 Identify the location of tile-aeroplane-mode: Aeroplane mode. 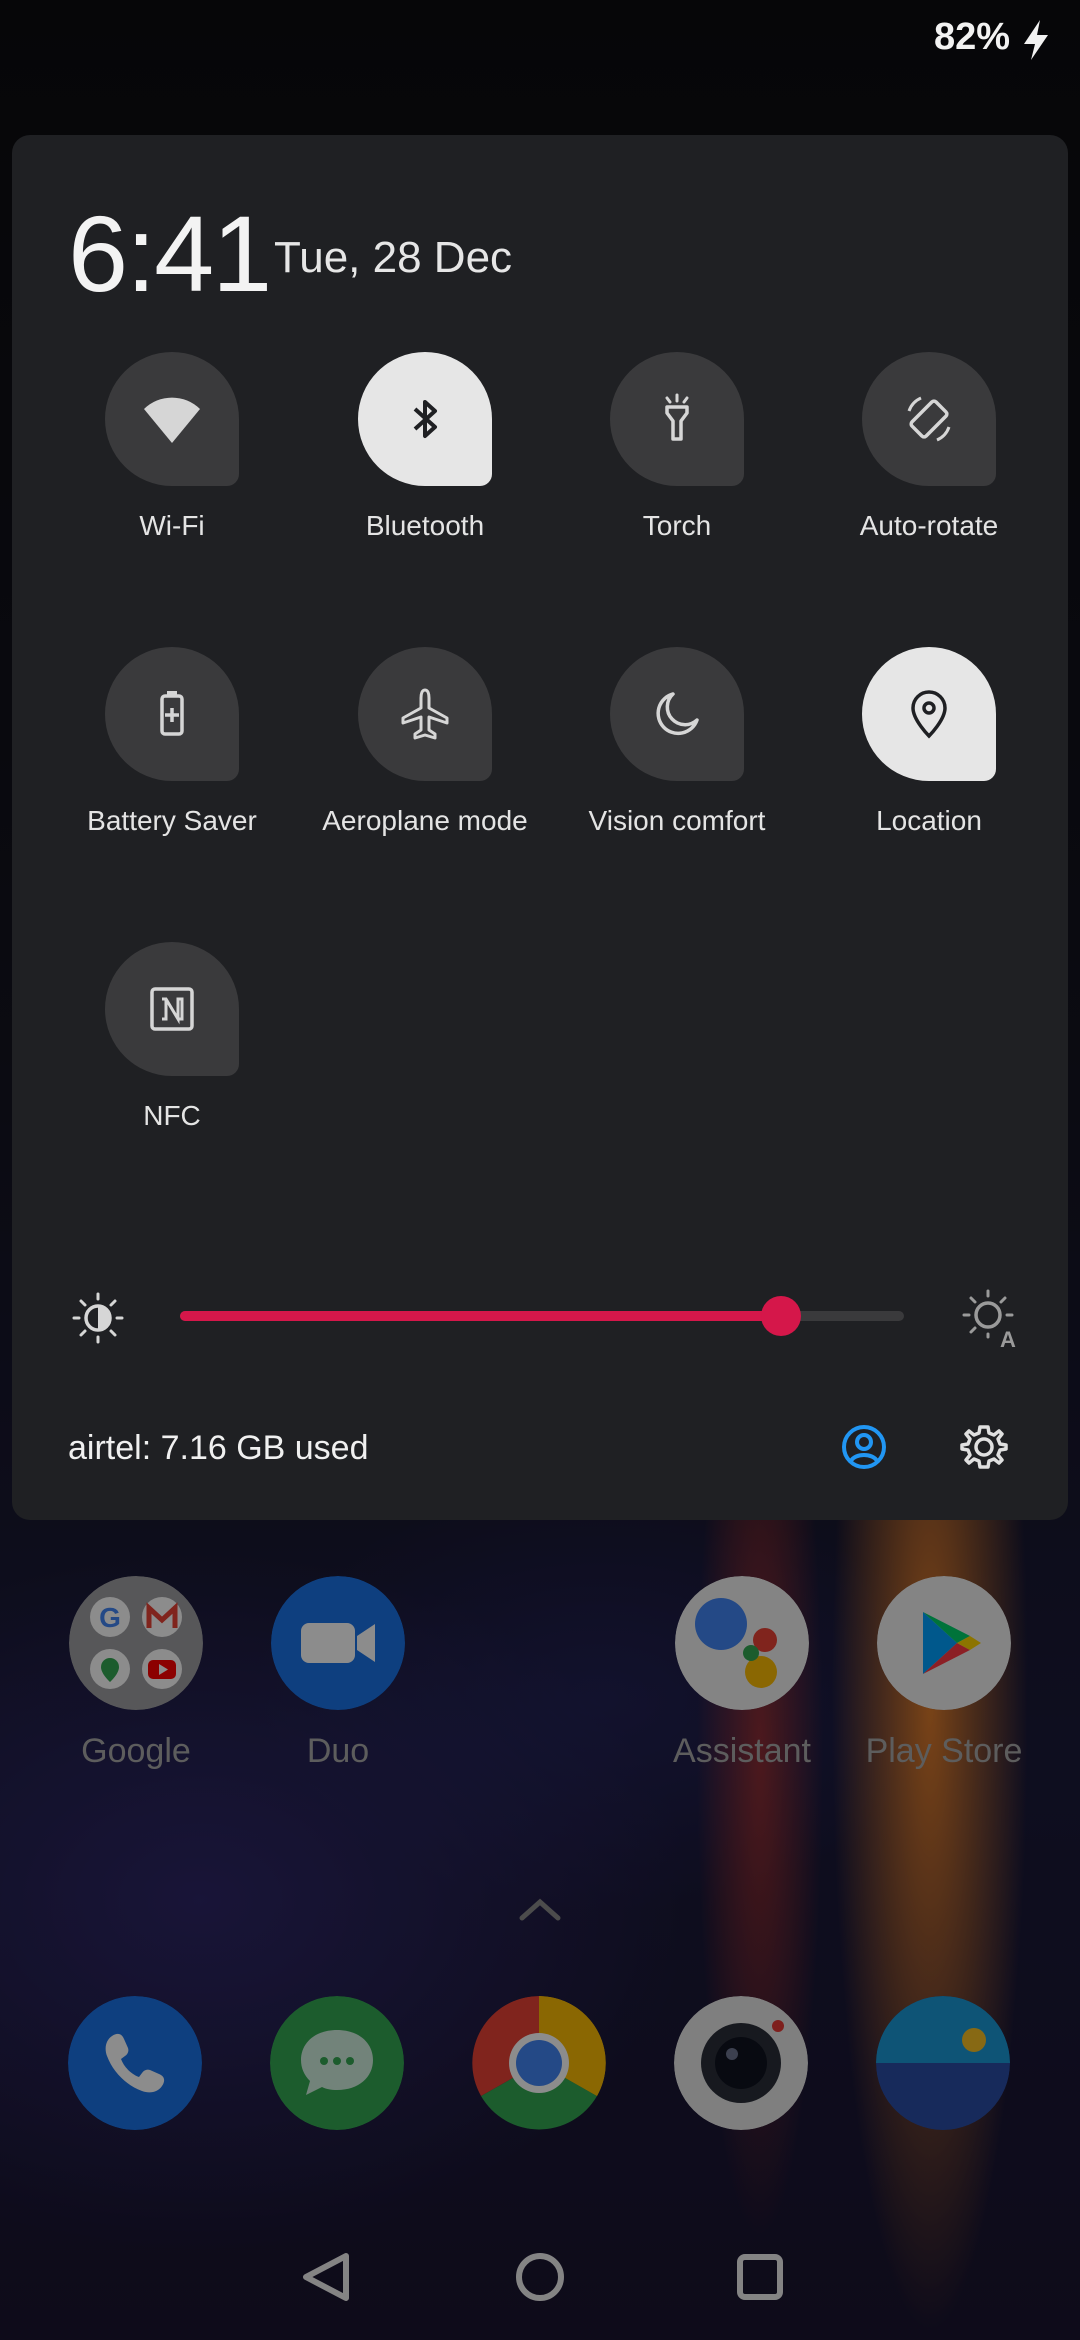
(425, 742).